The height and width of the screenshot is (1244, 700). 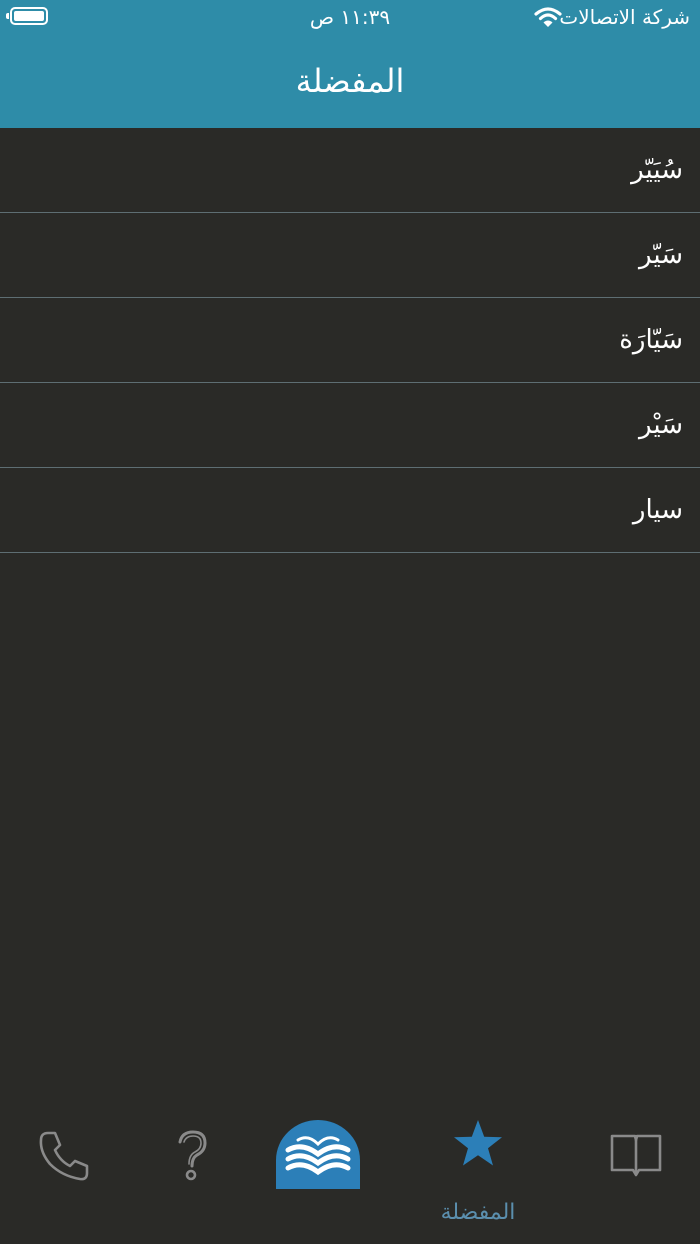 I want to click on tab-contact, so click(x=64, y=1158).